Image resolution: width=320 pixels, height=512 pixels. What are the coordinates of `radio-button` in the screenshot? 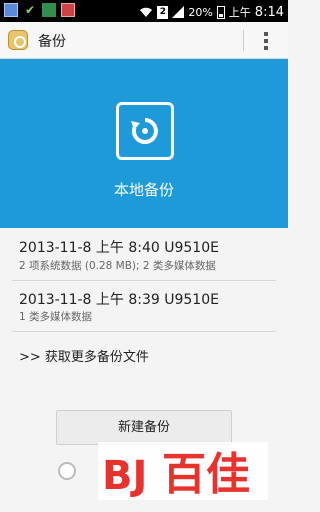 It's located at (67, 471).